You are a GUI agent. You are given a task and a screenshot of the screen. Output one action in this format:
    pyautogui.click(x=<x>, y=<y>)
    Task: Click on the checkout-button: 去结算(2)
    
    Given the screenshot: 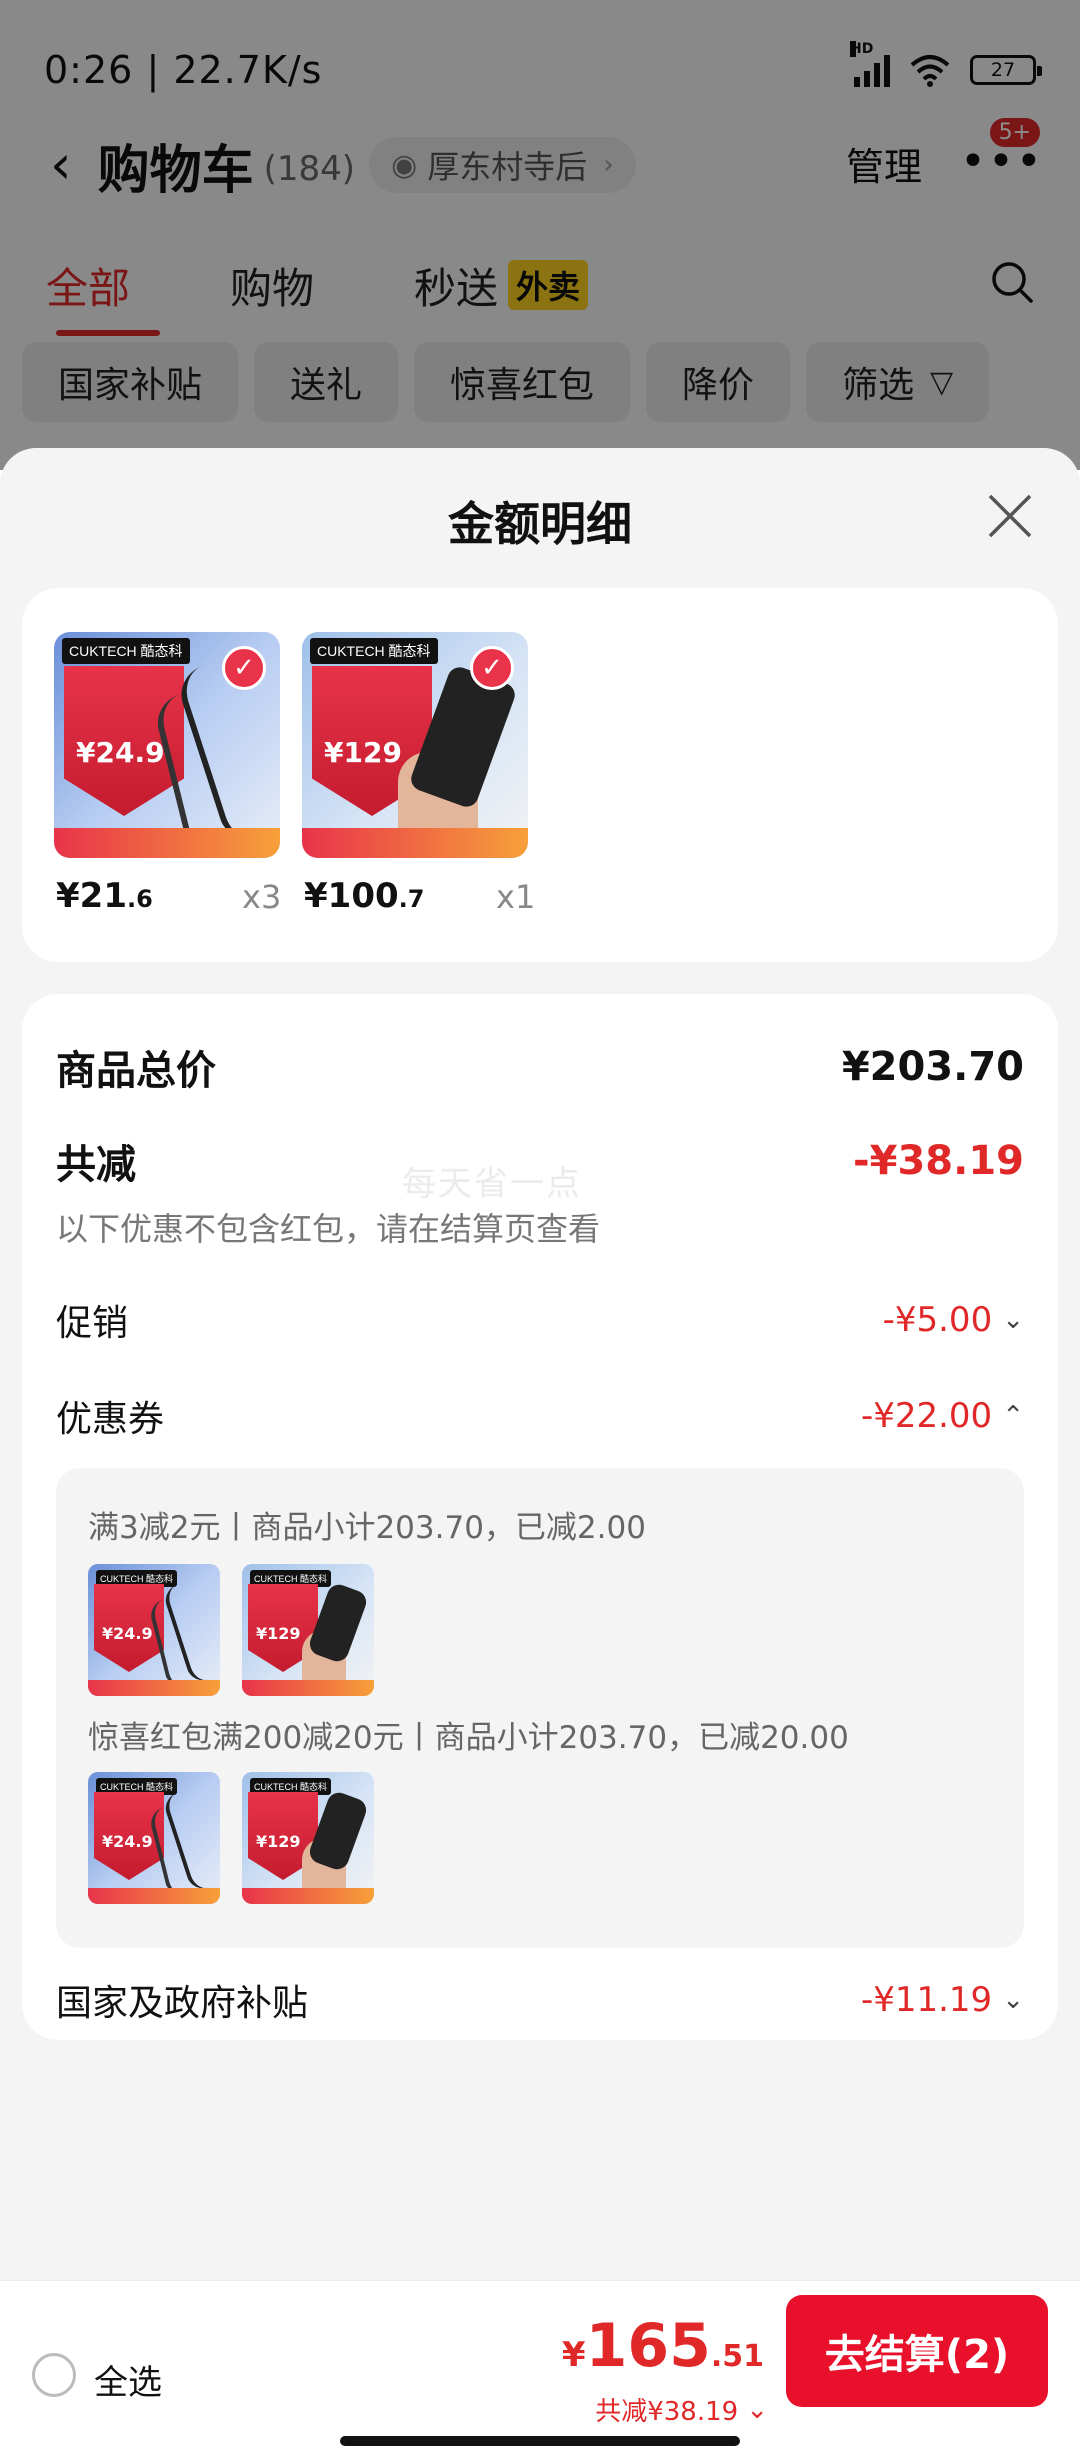 What is the action you would take?
    pyautogui.click(x=917, y=2351)
    